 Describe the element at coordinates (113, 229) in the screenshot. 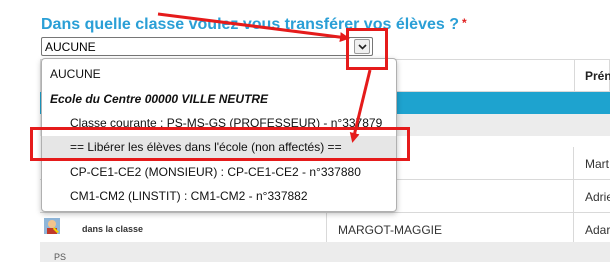

I see `student-status: dans la classe` at that location.